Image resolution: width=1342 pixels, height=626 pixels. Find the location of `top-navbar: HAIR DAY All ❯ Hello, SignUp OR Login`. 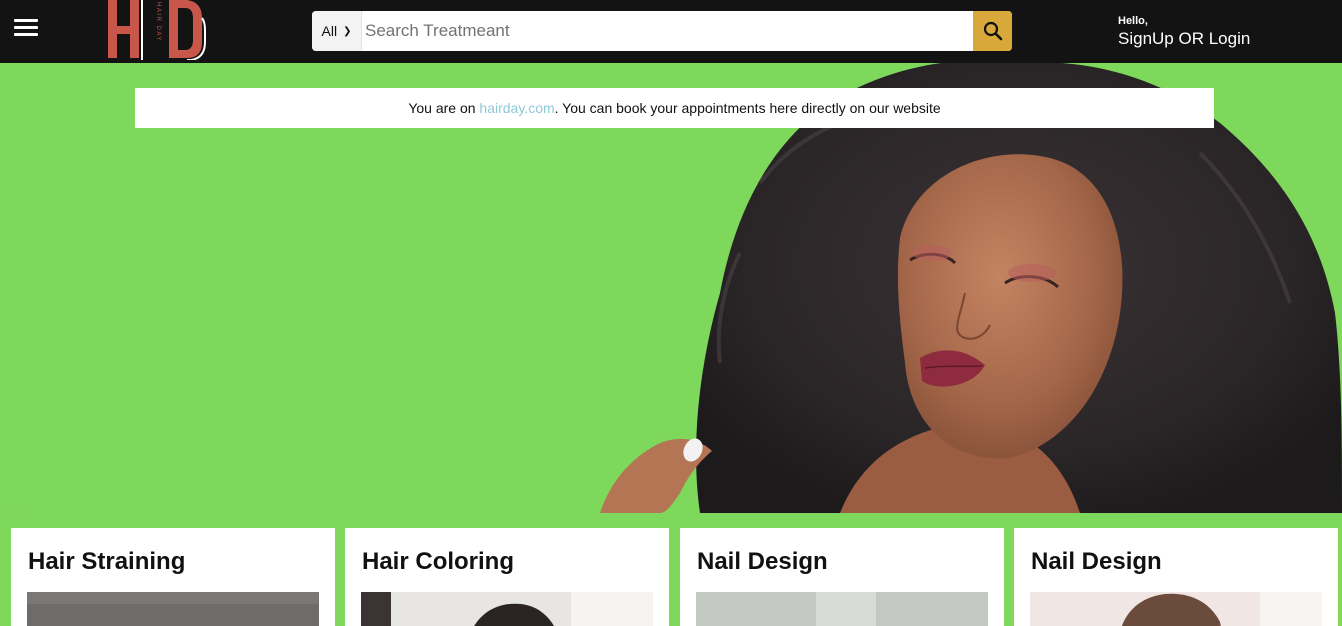

top-navbar: HAIR DAY All ❯ Hello, SignUp OR Login is located at coordinates (671, 31).